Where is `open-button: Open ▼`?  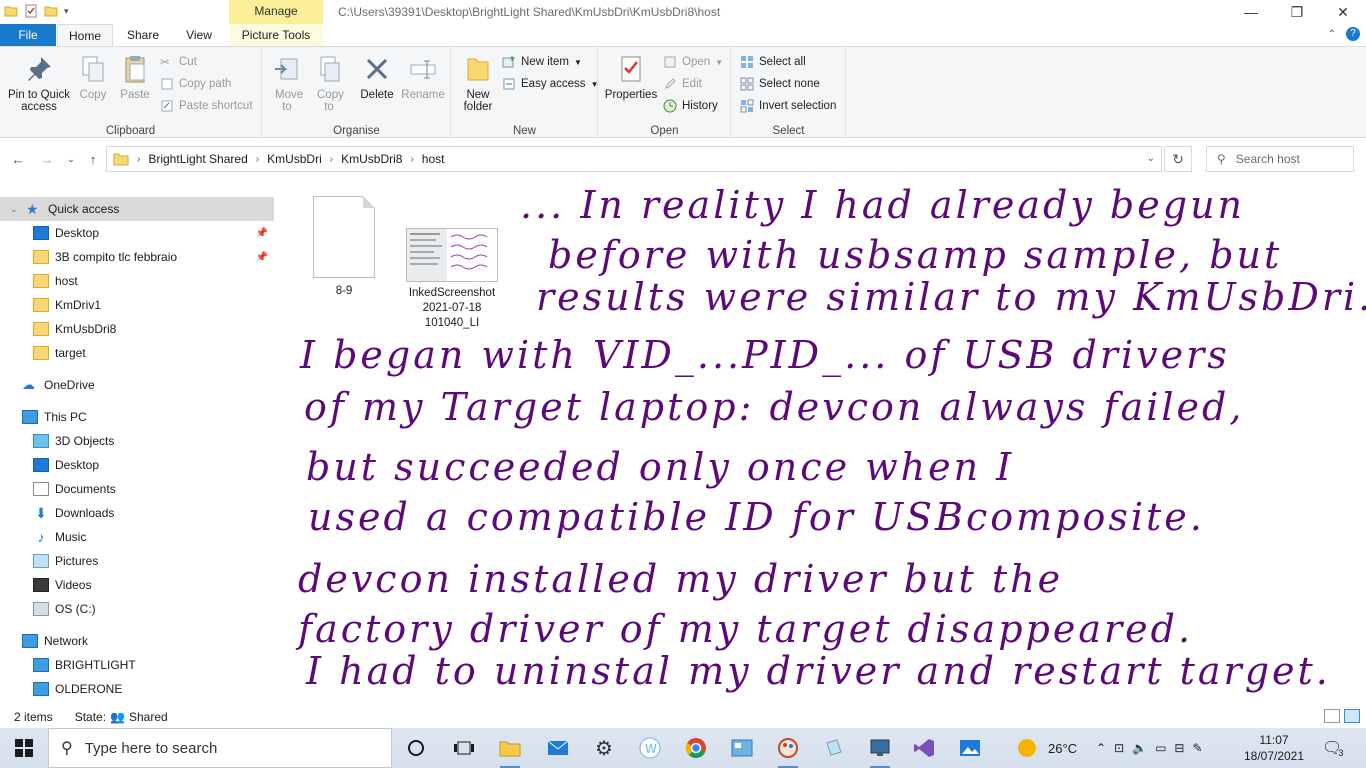
open-button: Open ▼ is located at coordinates (693, 62).